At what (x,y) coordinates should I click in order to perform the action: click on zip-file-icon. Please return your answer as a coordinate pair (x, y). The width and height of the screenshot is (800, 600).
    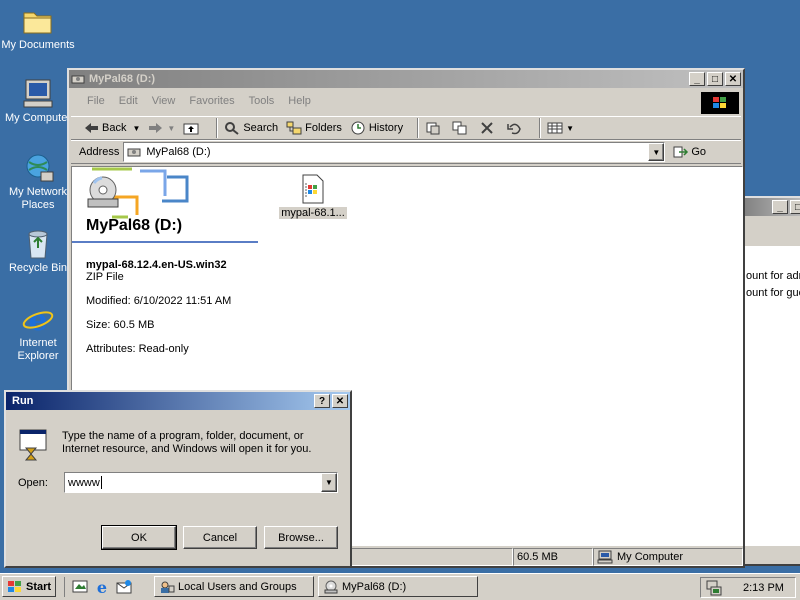
    Looking at the image, I should click on (313, 189).